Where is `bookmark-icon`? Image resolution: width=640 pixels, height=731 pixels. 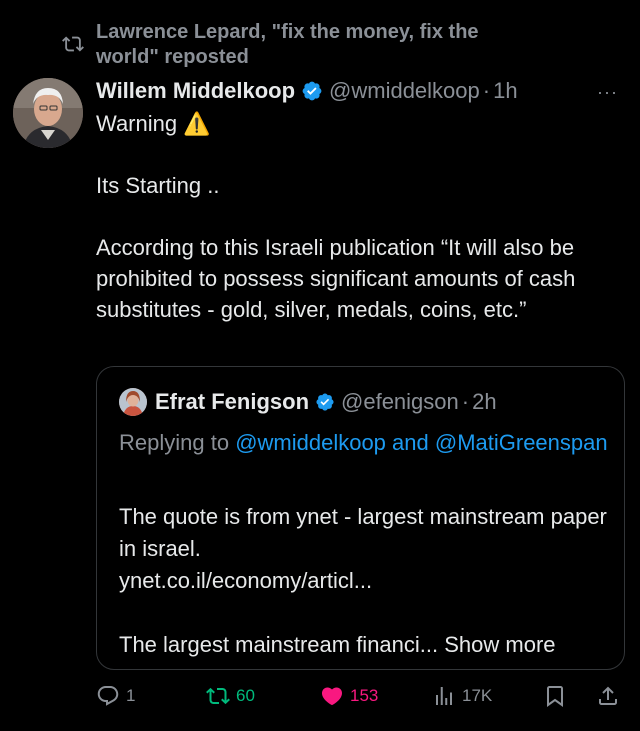 bookmark-icon is located at coordinates (555, 696).